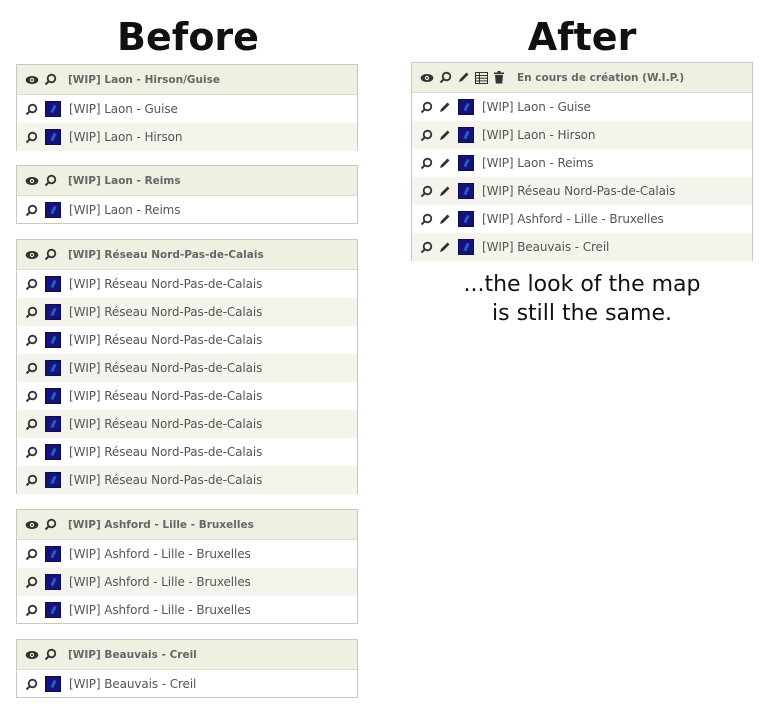 The image size is (769, 716). I want to click on group-title: [WIP] Ashford - Lille - Bruxelles, so click(161, 524).